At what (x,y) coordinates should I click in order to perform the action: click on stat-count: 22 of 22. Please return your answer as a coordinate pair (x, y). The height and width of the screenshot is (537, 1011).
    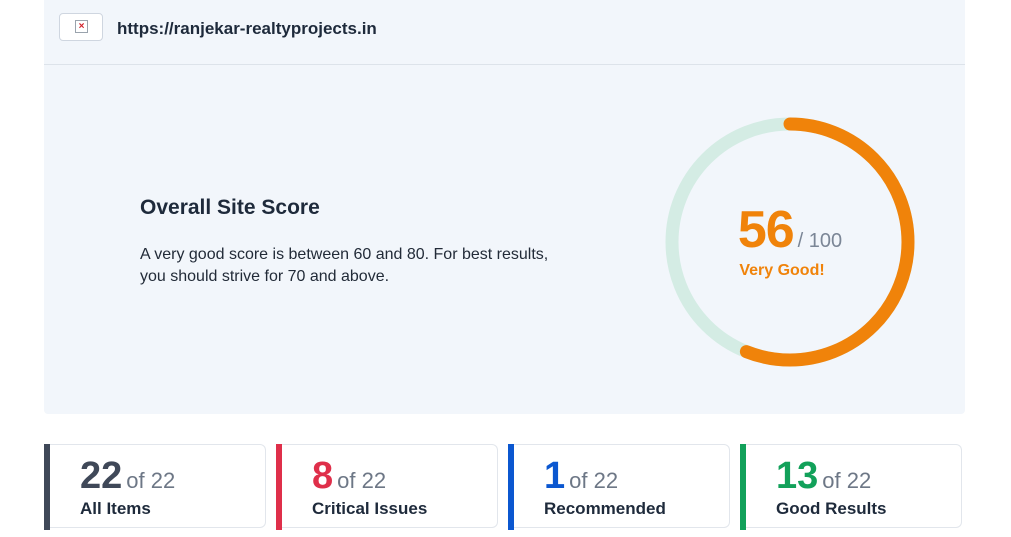
    Looking at the image, I should click on (127, 478).